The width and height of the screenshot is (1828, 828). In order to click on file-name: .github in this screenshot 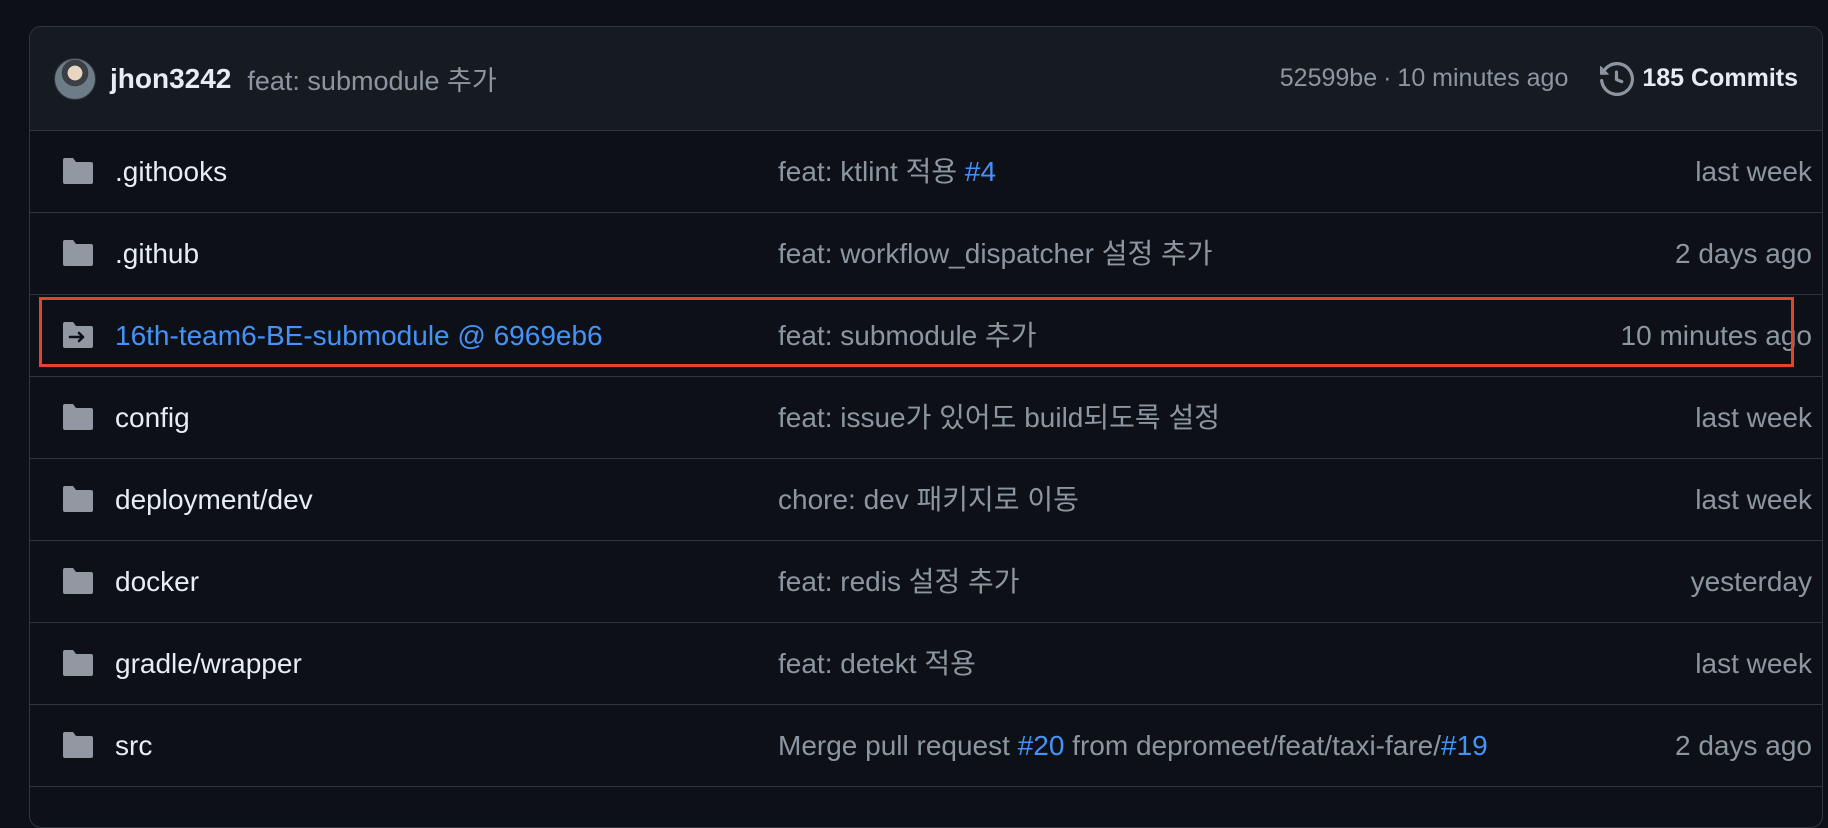, I will do `click(157, 253)`.